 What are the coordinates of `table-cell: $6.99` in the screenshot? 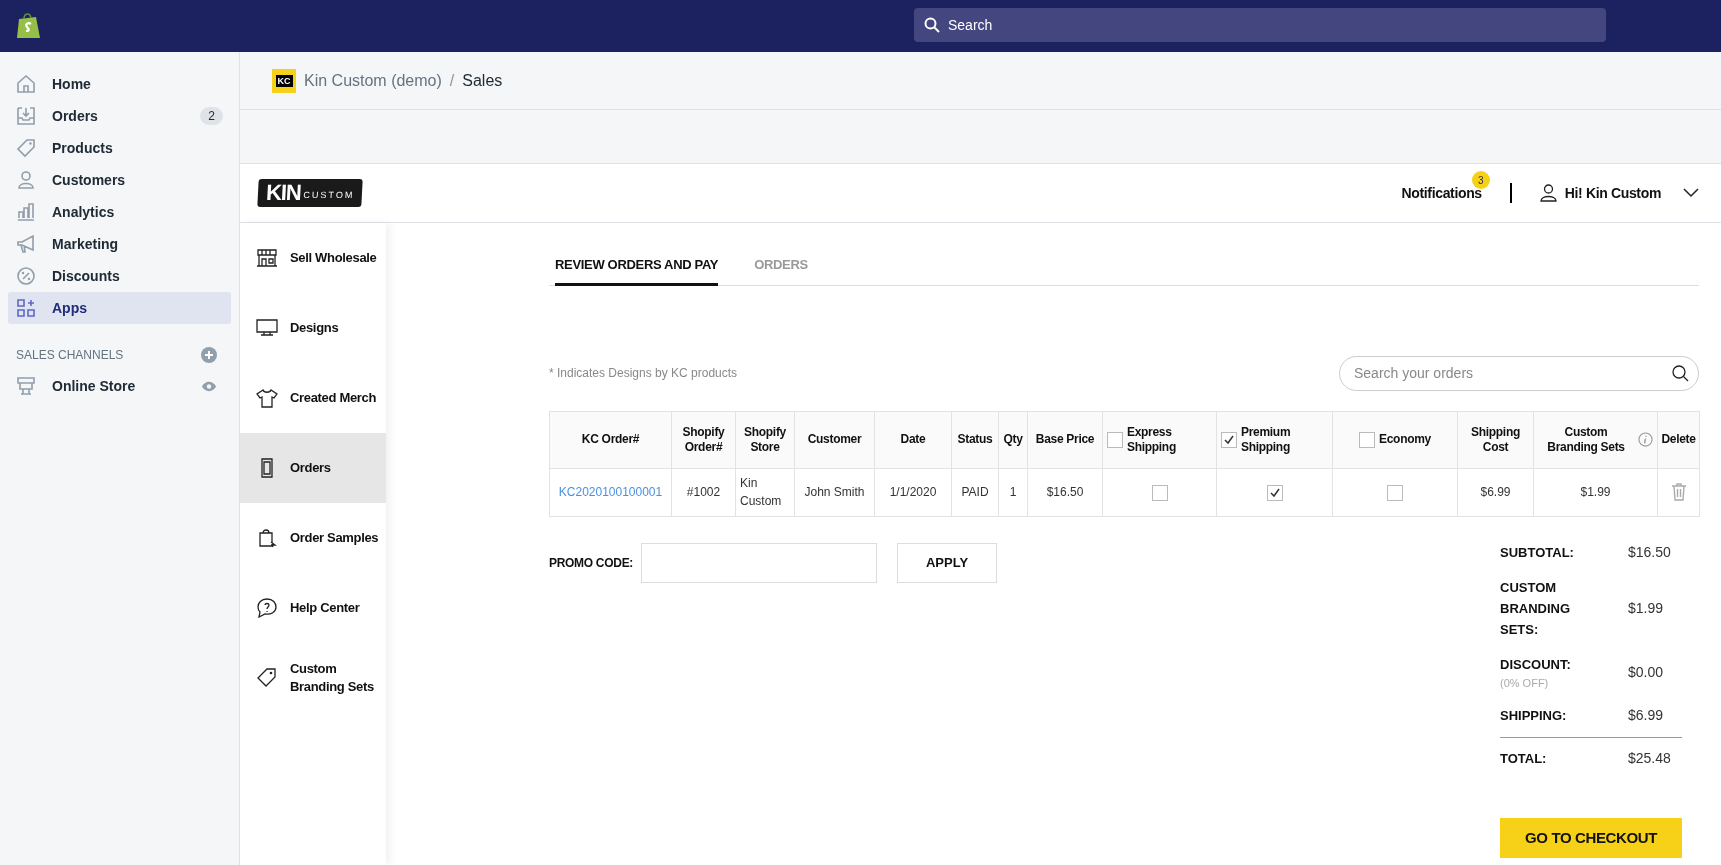 It's located at (1495, 492).